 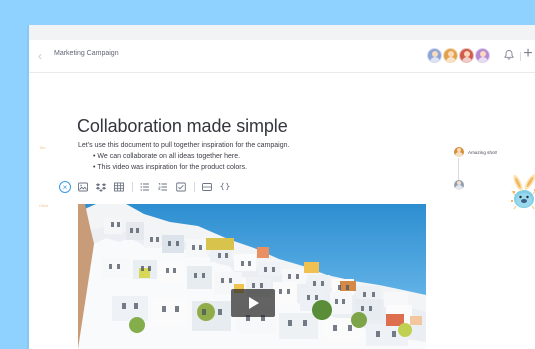 What do you see at coordinates (119, 187) in the screenshot?
I see `table-icon` at bounding box center [119, 187].